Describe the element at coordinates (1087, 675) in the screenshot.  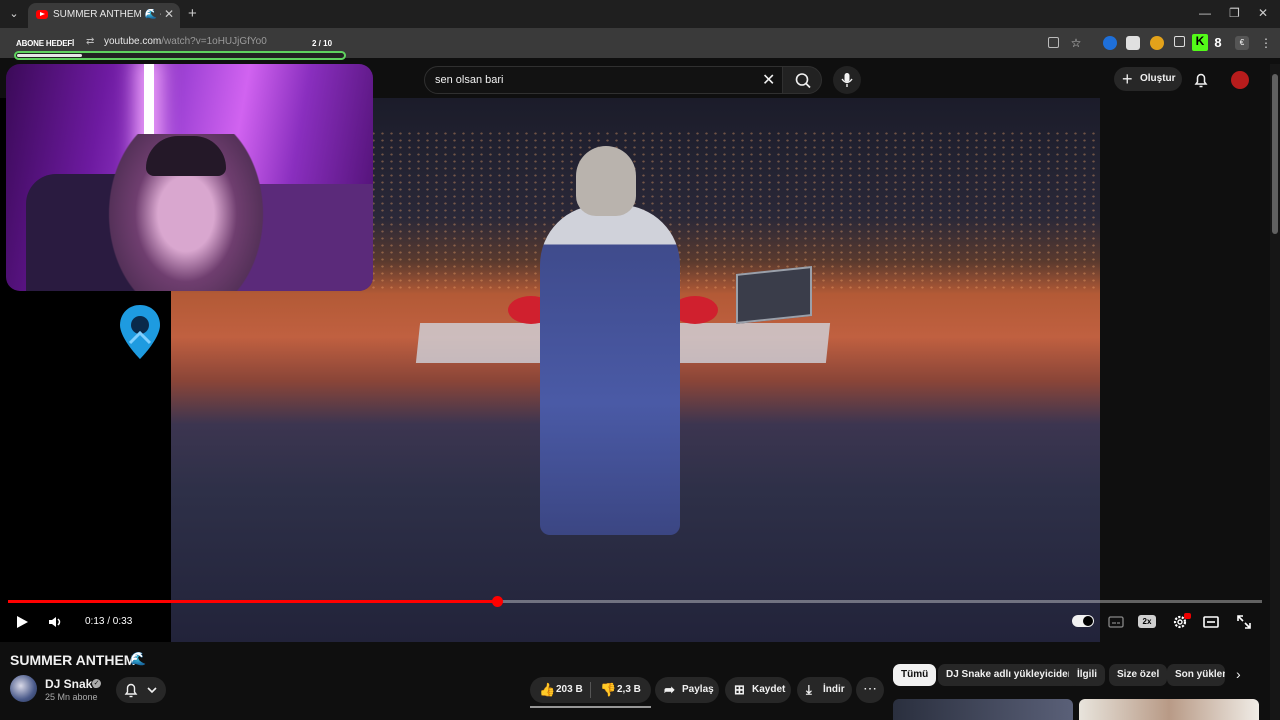
I see `chip-related: İlgili` at that location.